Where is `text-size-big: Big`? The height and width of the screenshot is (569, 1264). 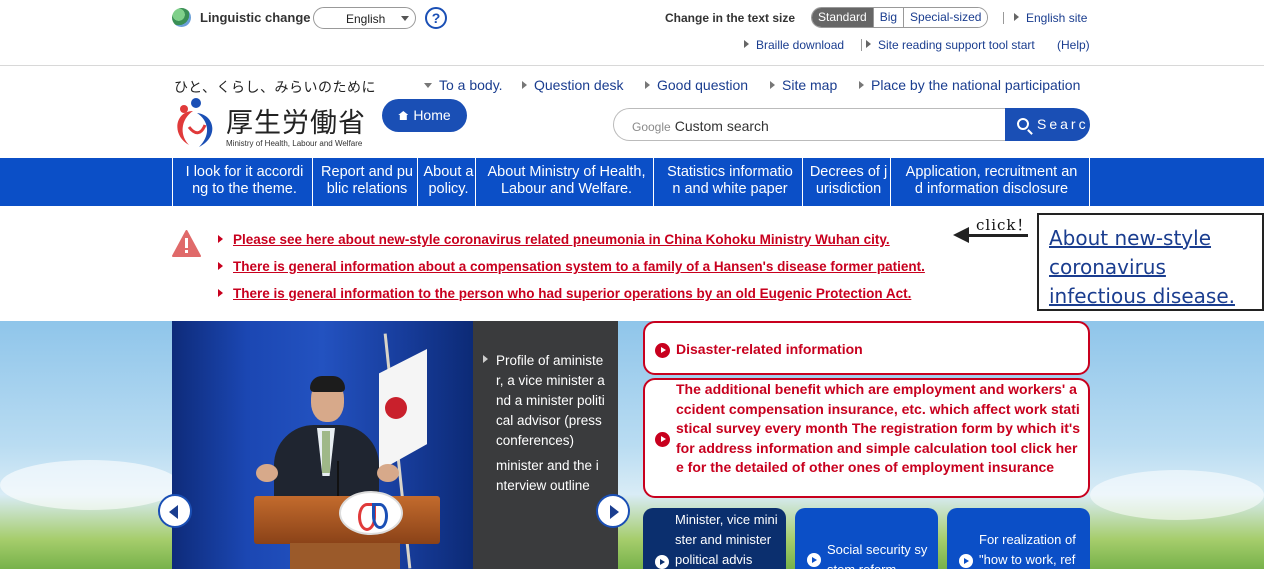 text-size-big: Big is located at coordinates (888, 17).